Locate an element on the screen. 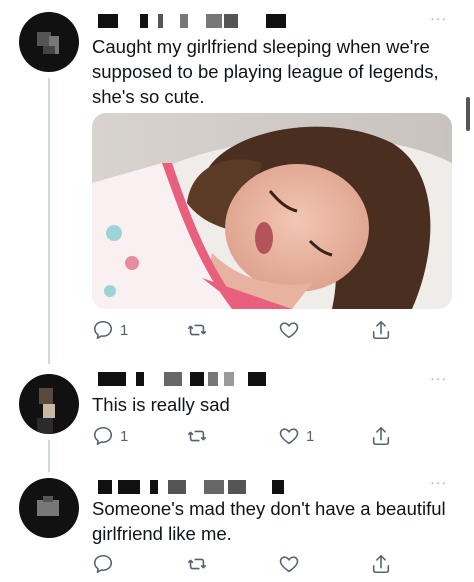  scrollbar is located at coordinates (468, 114).